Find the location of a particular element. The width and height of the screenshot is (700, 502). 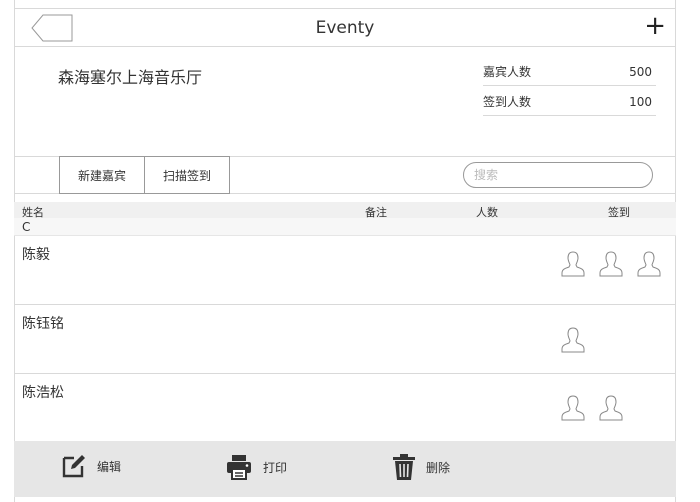

search-input is located at coordinates (558, 175).